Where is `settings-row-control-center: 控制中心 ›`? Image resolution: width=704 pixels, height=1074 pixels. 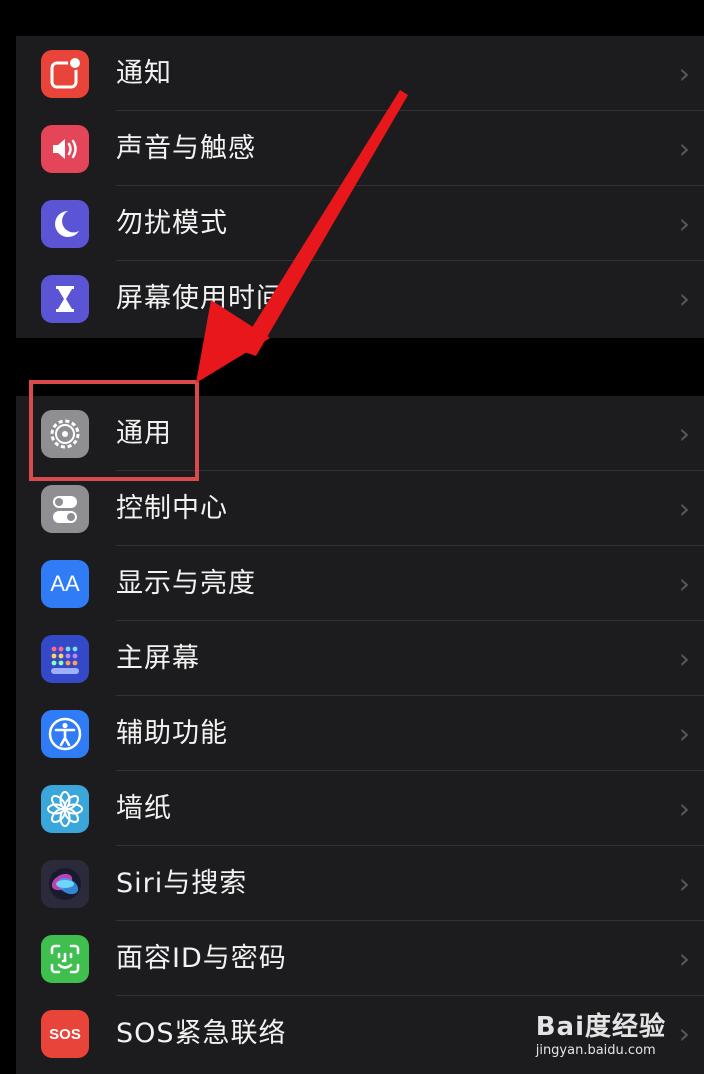
settings-row-control-center: 控制中心 › is located at coordinates (360, 508).